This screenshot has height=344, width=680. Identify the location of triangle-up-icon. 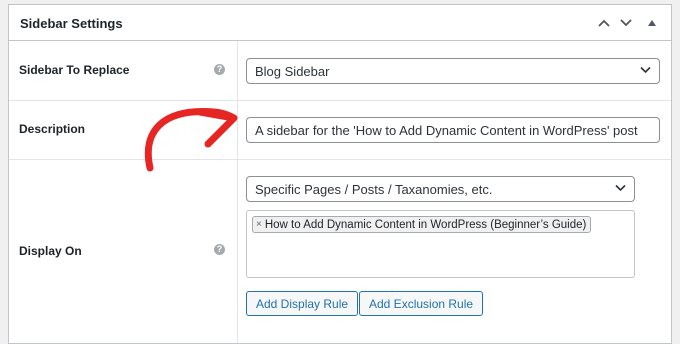
(652, 23).